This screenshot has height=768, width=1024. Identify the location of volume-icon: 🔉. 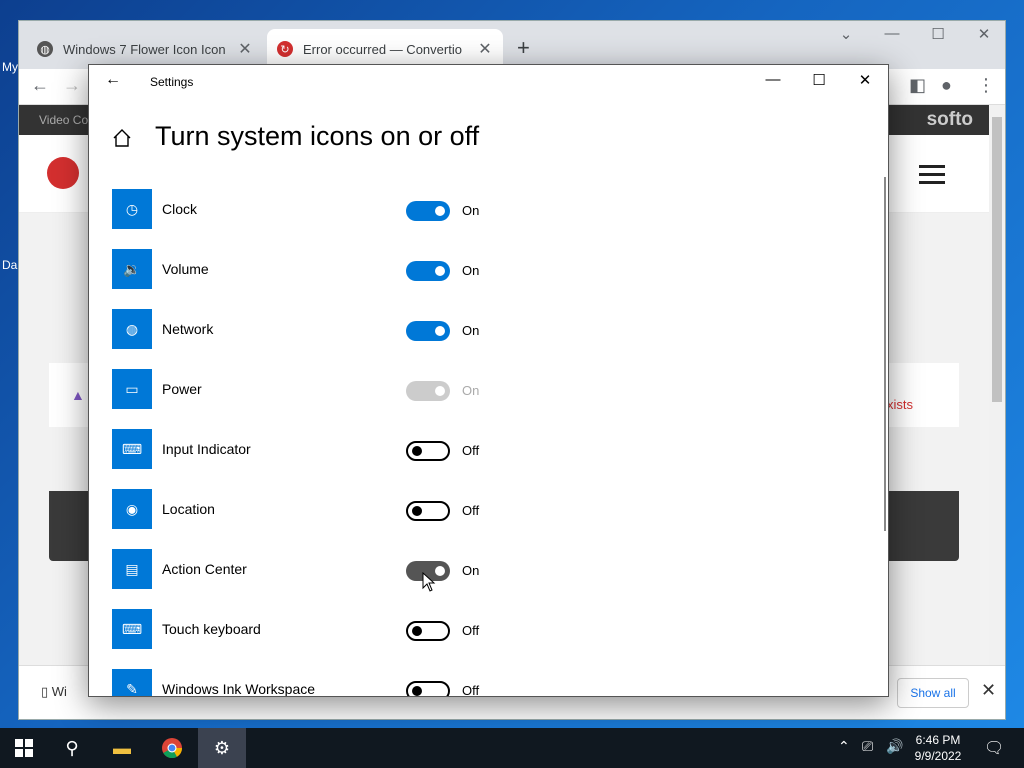
(132, 269).